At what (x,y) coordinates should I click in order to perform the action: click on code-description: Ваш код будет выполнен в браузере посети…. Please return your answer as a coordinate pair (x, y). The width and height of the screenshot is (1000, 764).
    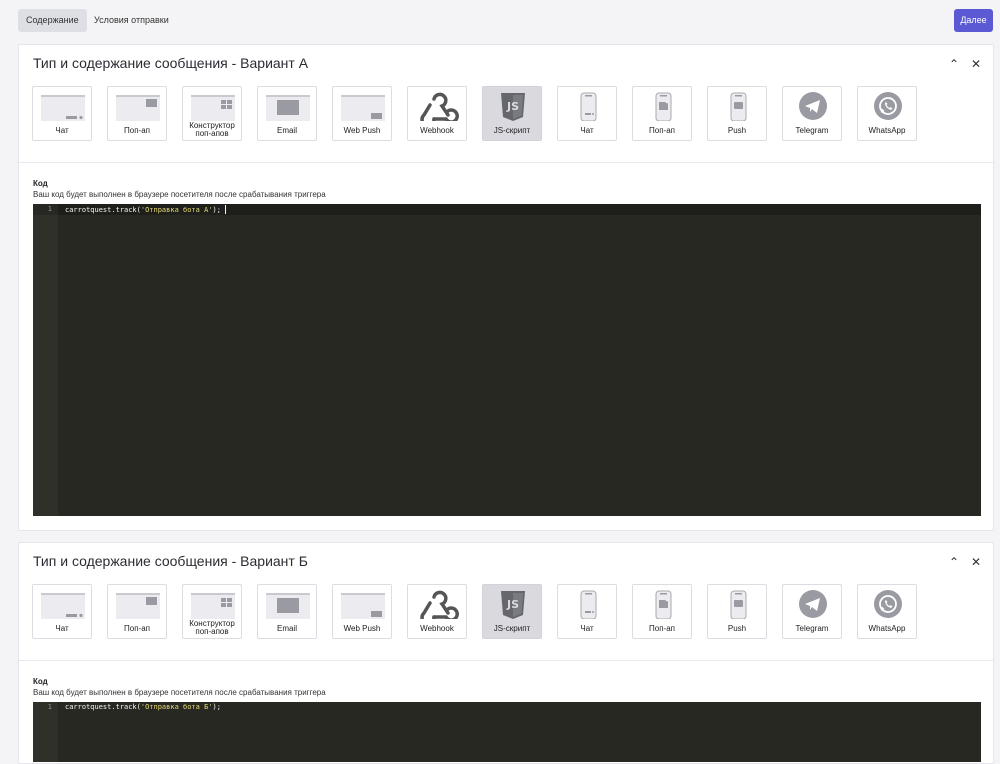
    Looking at the image, I should click on (179, 692).